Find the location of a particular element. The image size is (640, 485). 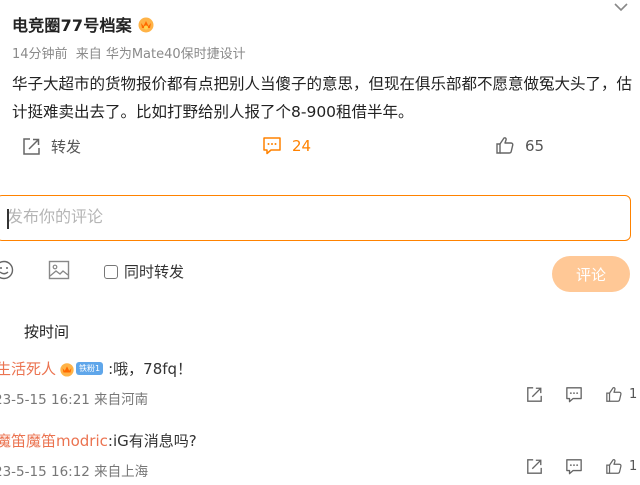

image-icon is located at coordinates (59, 270).